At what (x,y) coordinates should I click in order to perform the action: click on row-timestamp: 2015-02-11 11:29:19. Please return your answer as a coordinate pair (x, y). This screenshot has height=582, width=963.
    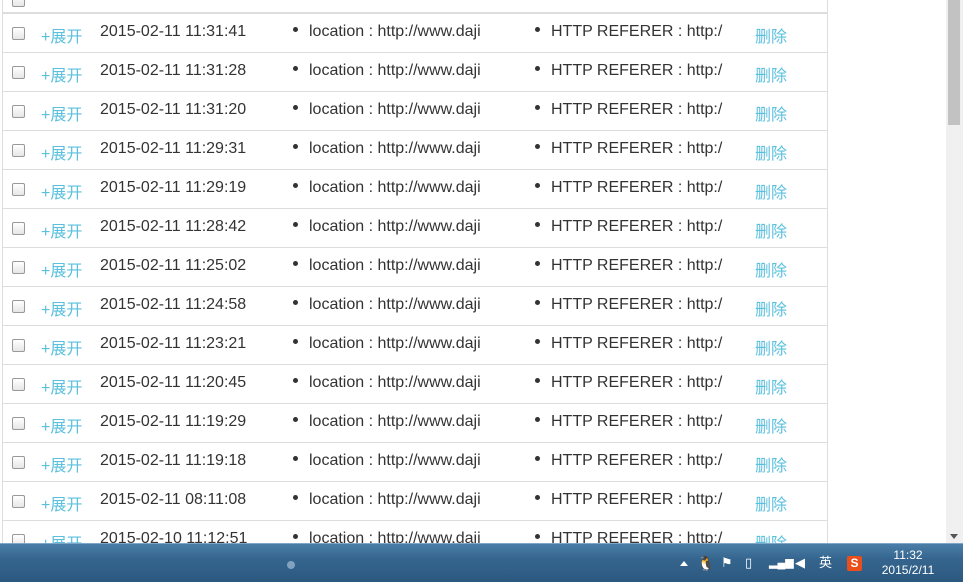
    Looking at the image, I should click on (173, 187).